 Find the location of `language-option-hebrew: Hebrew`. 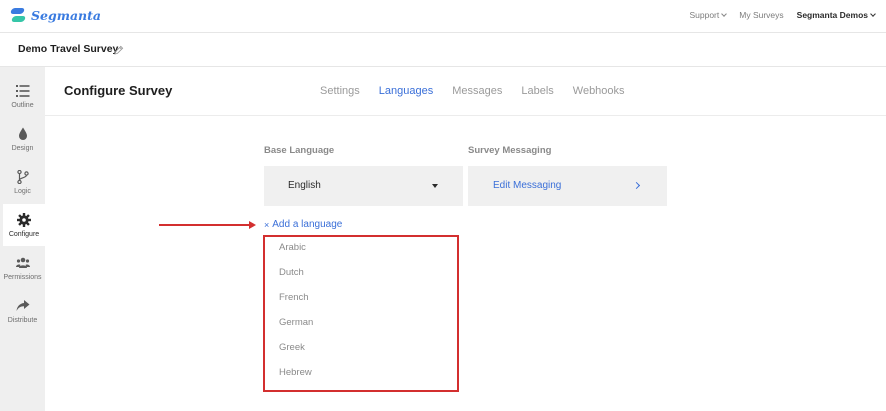

language-option-hebrew: Hebrew is located at coordinates (295, 372).